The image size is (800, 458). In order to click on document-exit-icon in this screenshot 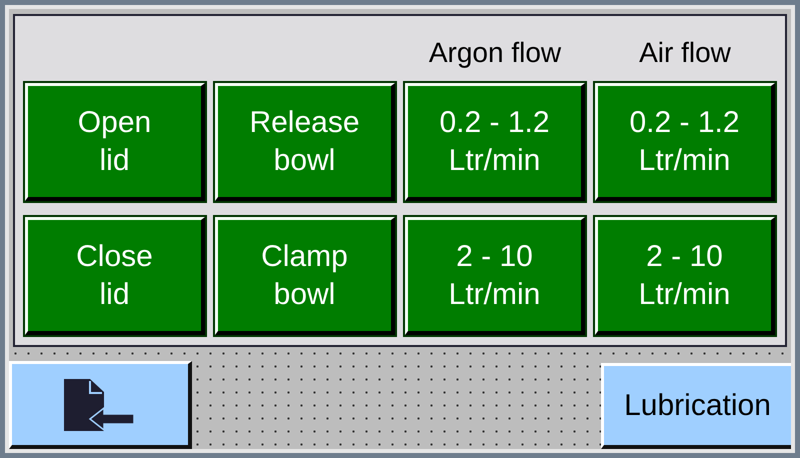, I will do `click(100, 404)`.